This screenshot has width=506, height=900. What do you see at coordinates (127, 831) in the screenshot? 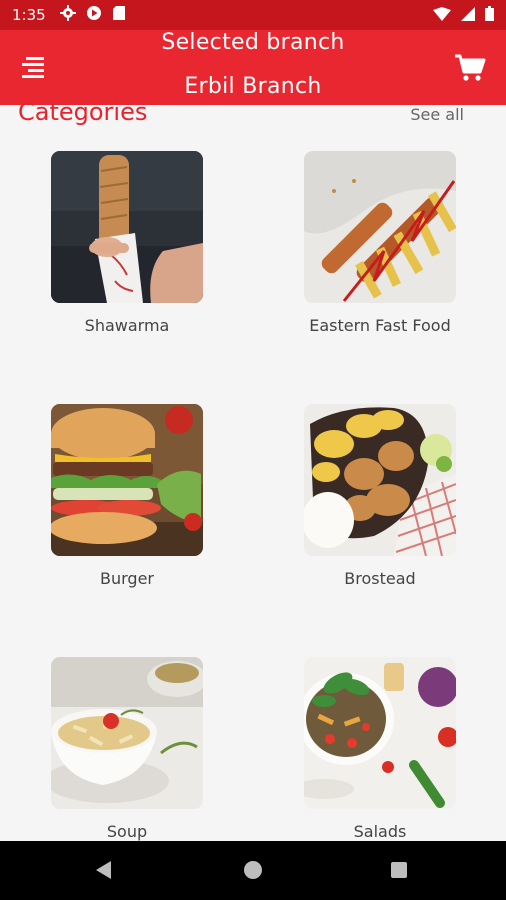
I see `category-name: Soup` at bounding box center [127, 831].